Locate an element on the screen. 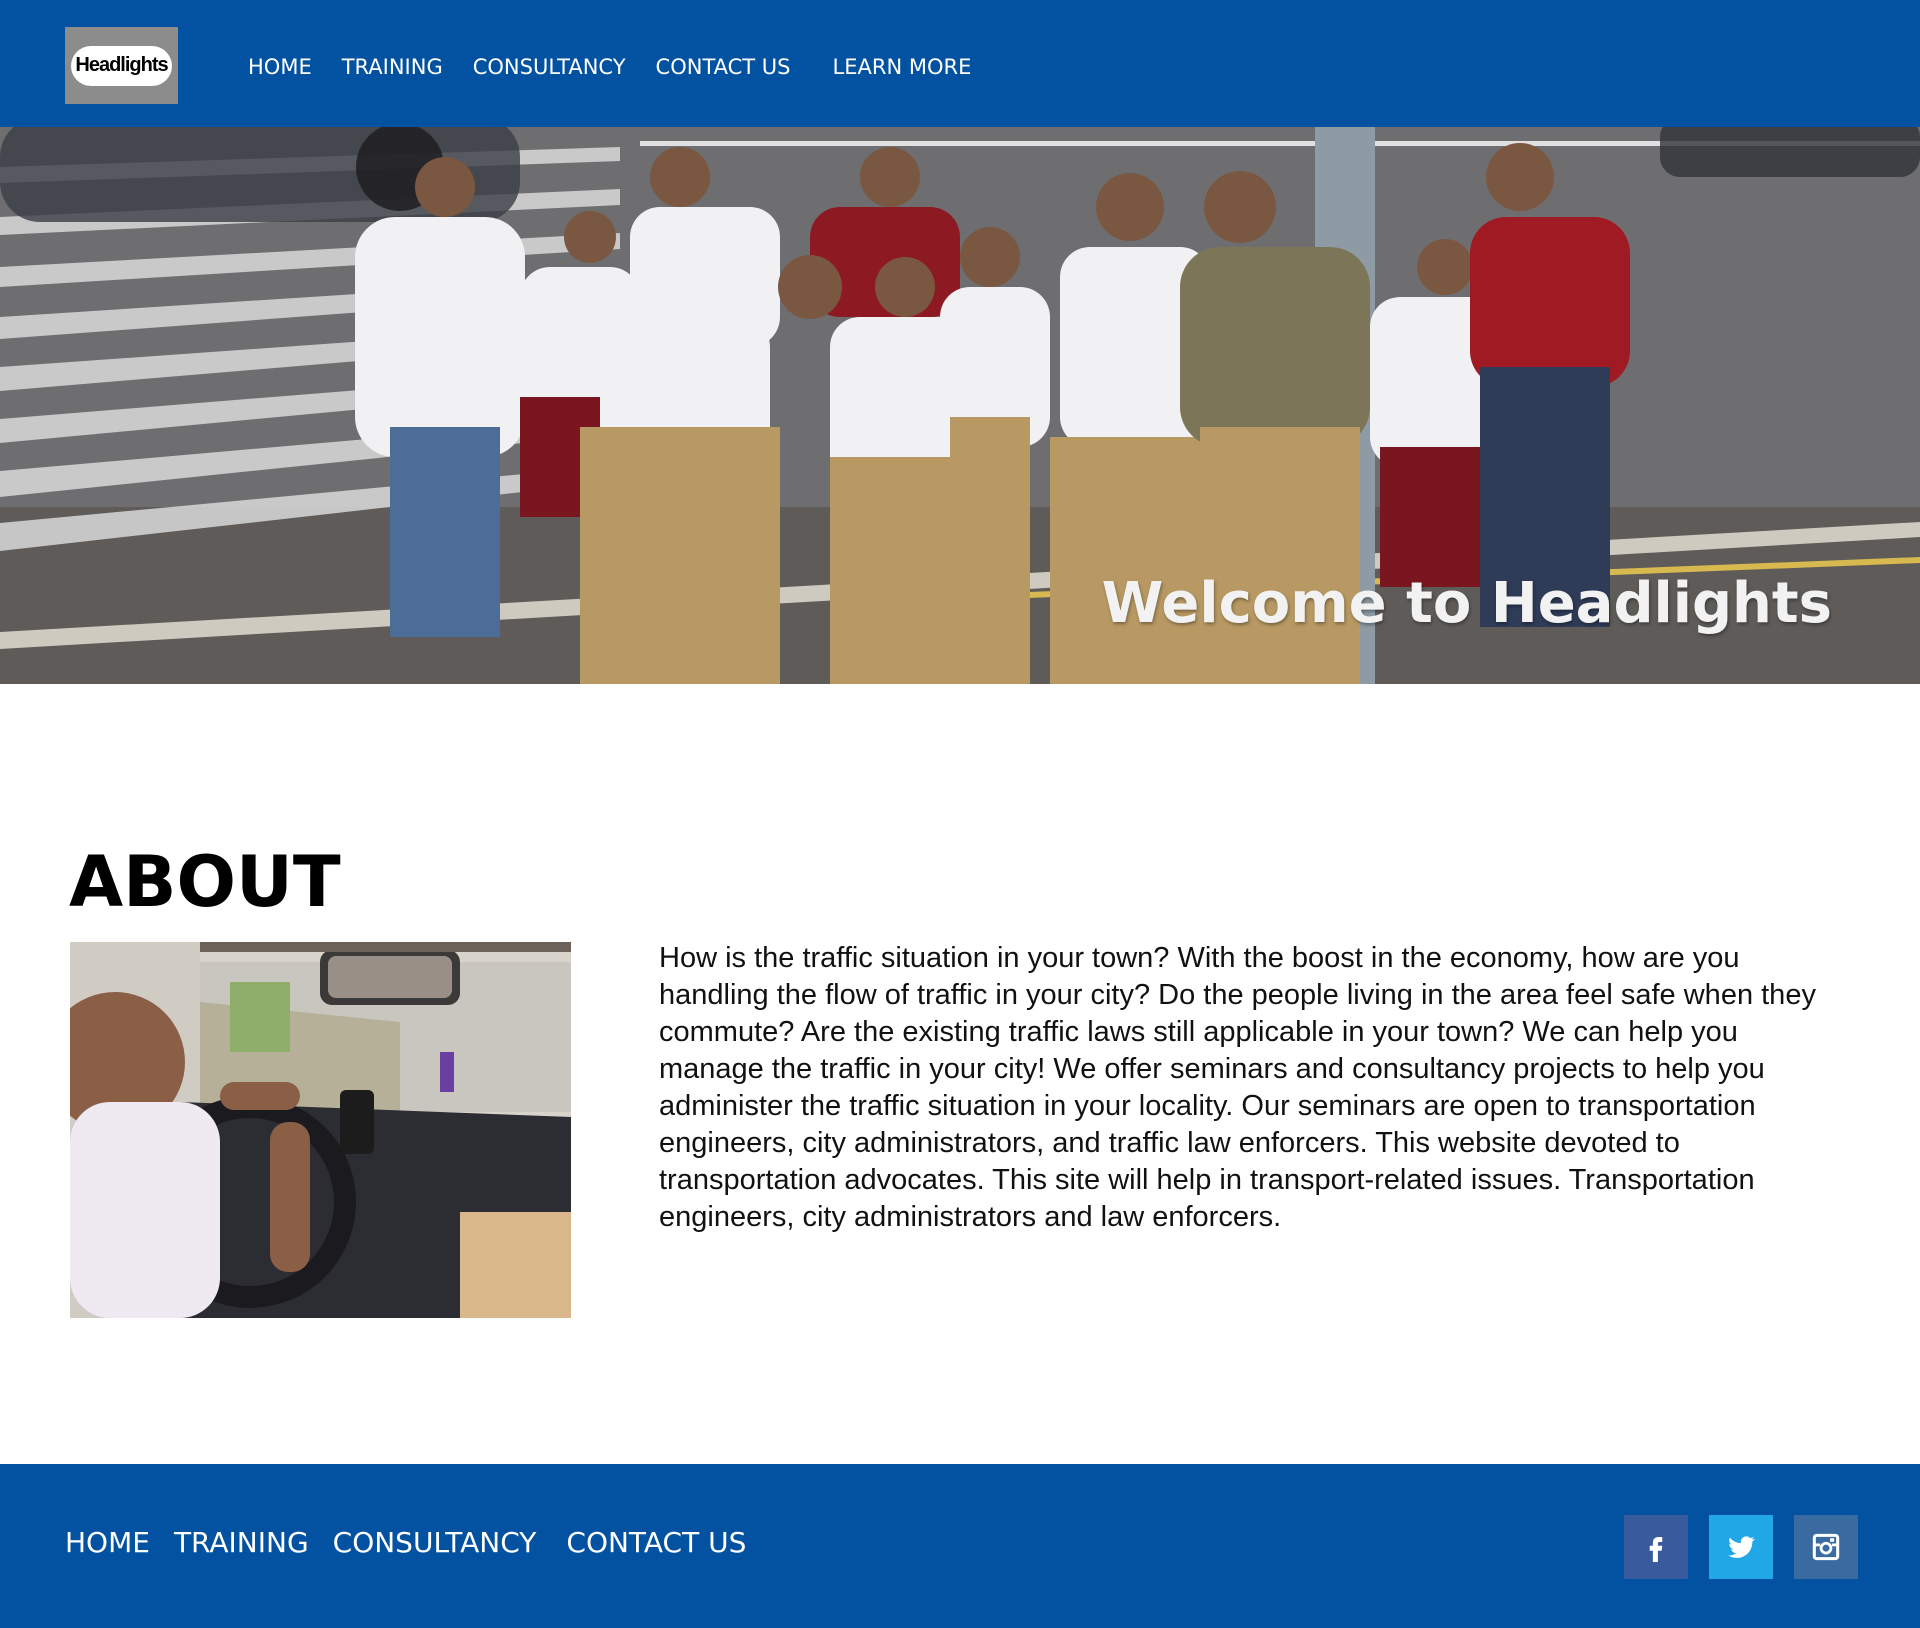 This screenshot has width=1920, height=1628. instagram-button is located at coordinates (1826, 1547).